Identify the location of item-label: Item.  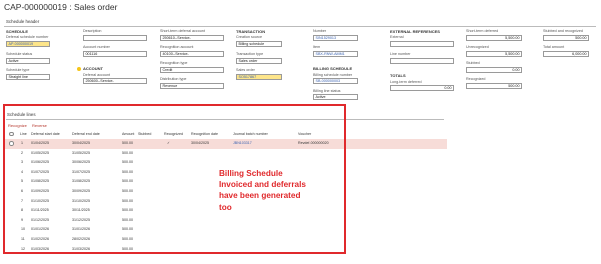
(317, 47).